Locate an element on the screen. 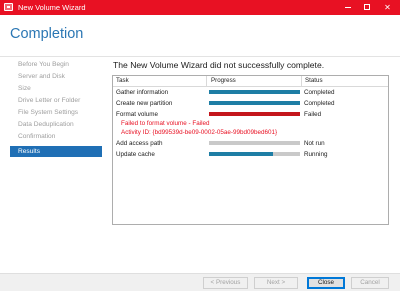 The image size is (400, 291). table-row: Add access path Not run is located at coordinates (250, 143).